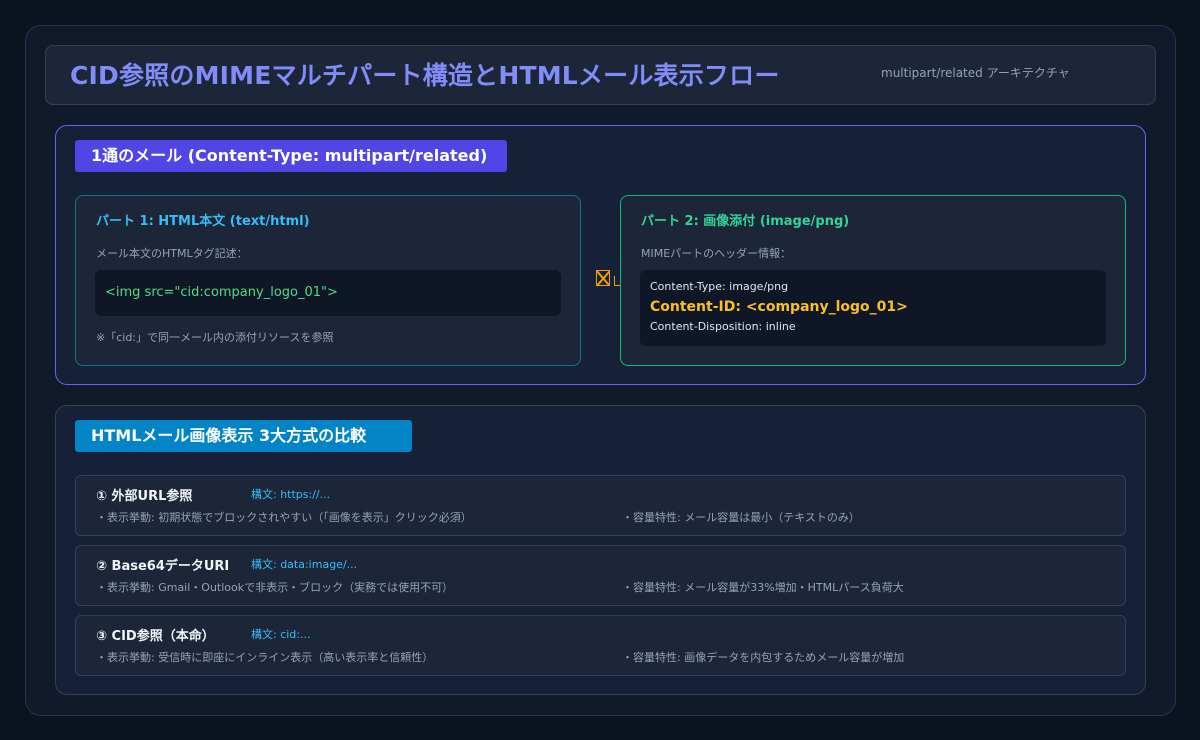 The image size is (1200, 740). What do you see at coordinates (603, 278) in the screenshot?
I see `link-icon` at bounding box center [603, 278].